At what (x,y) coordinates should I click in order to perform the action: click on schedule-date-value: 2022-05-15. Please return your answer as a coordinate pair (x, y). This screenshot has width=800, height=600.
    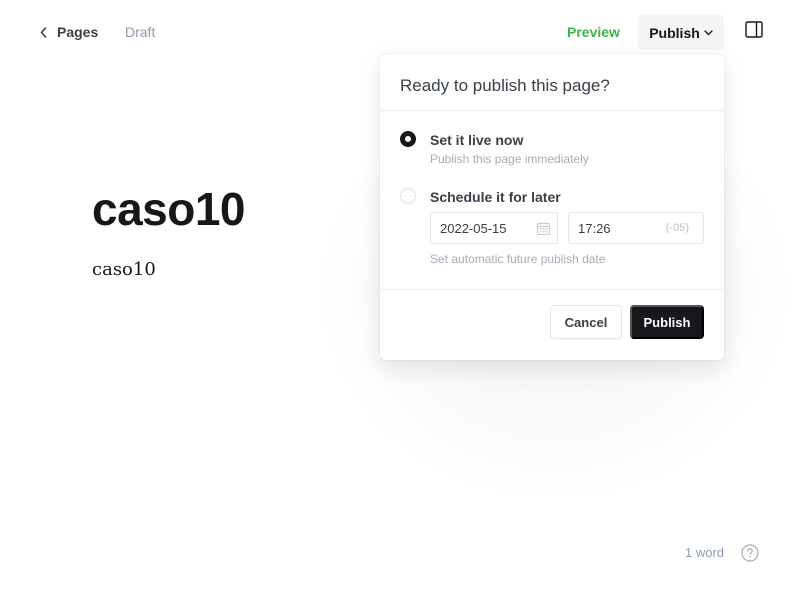
    Looking at the image, I should click on (473, 228).